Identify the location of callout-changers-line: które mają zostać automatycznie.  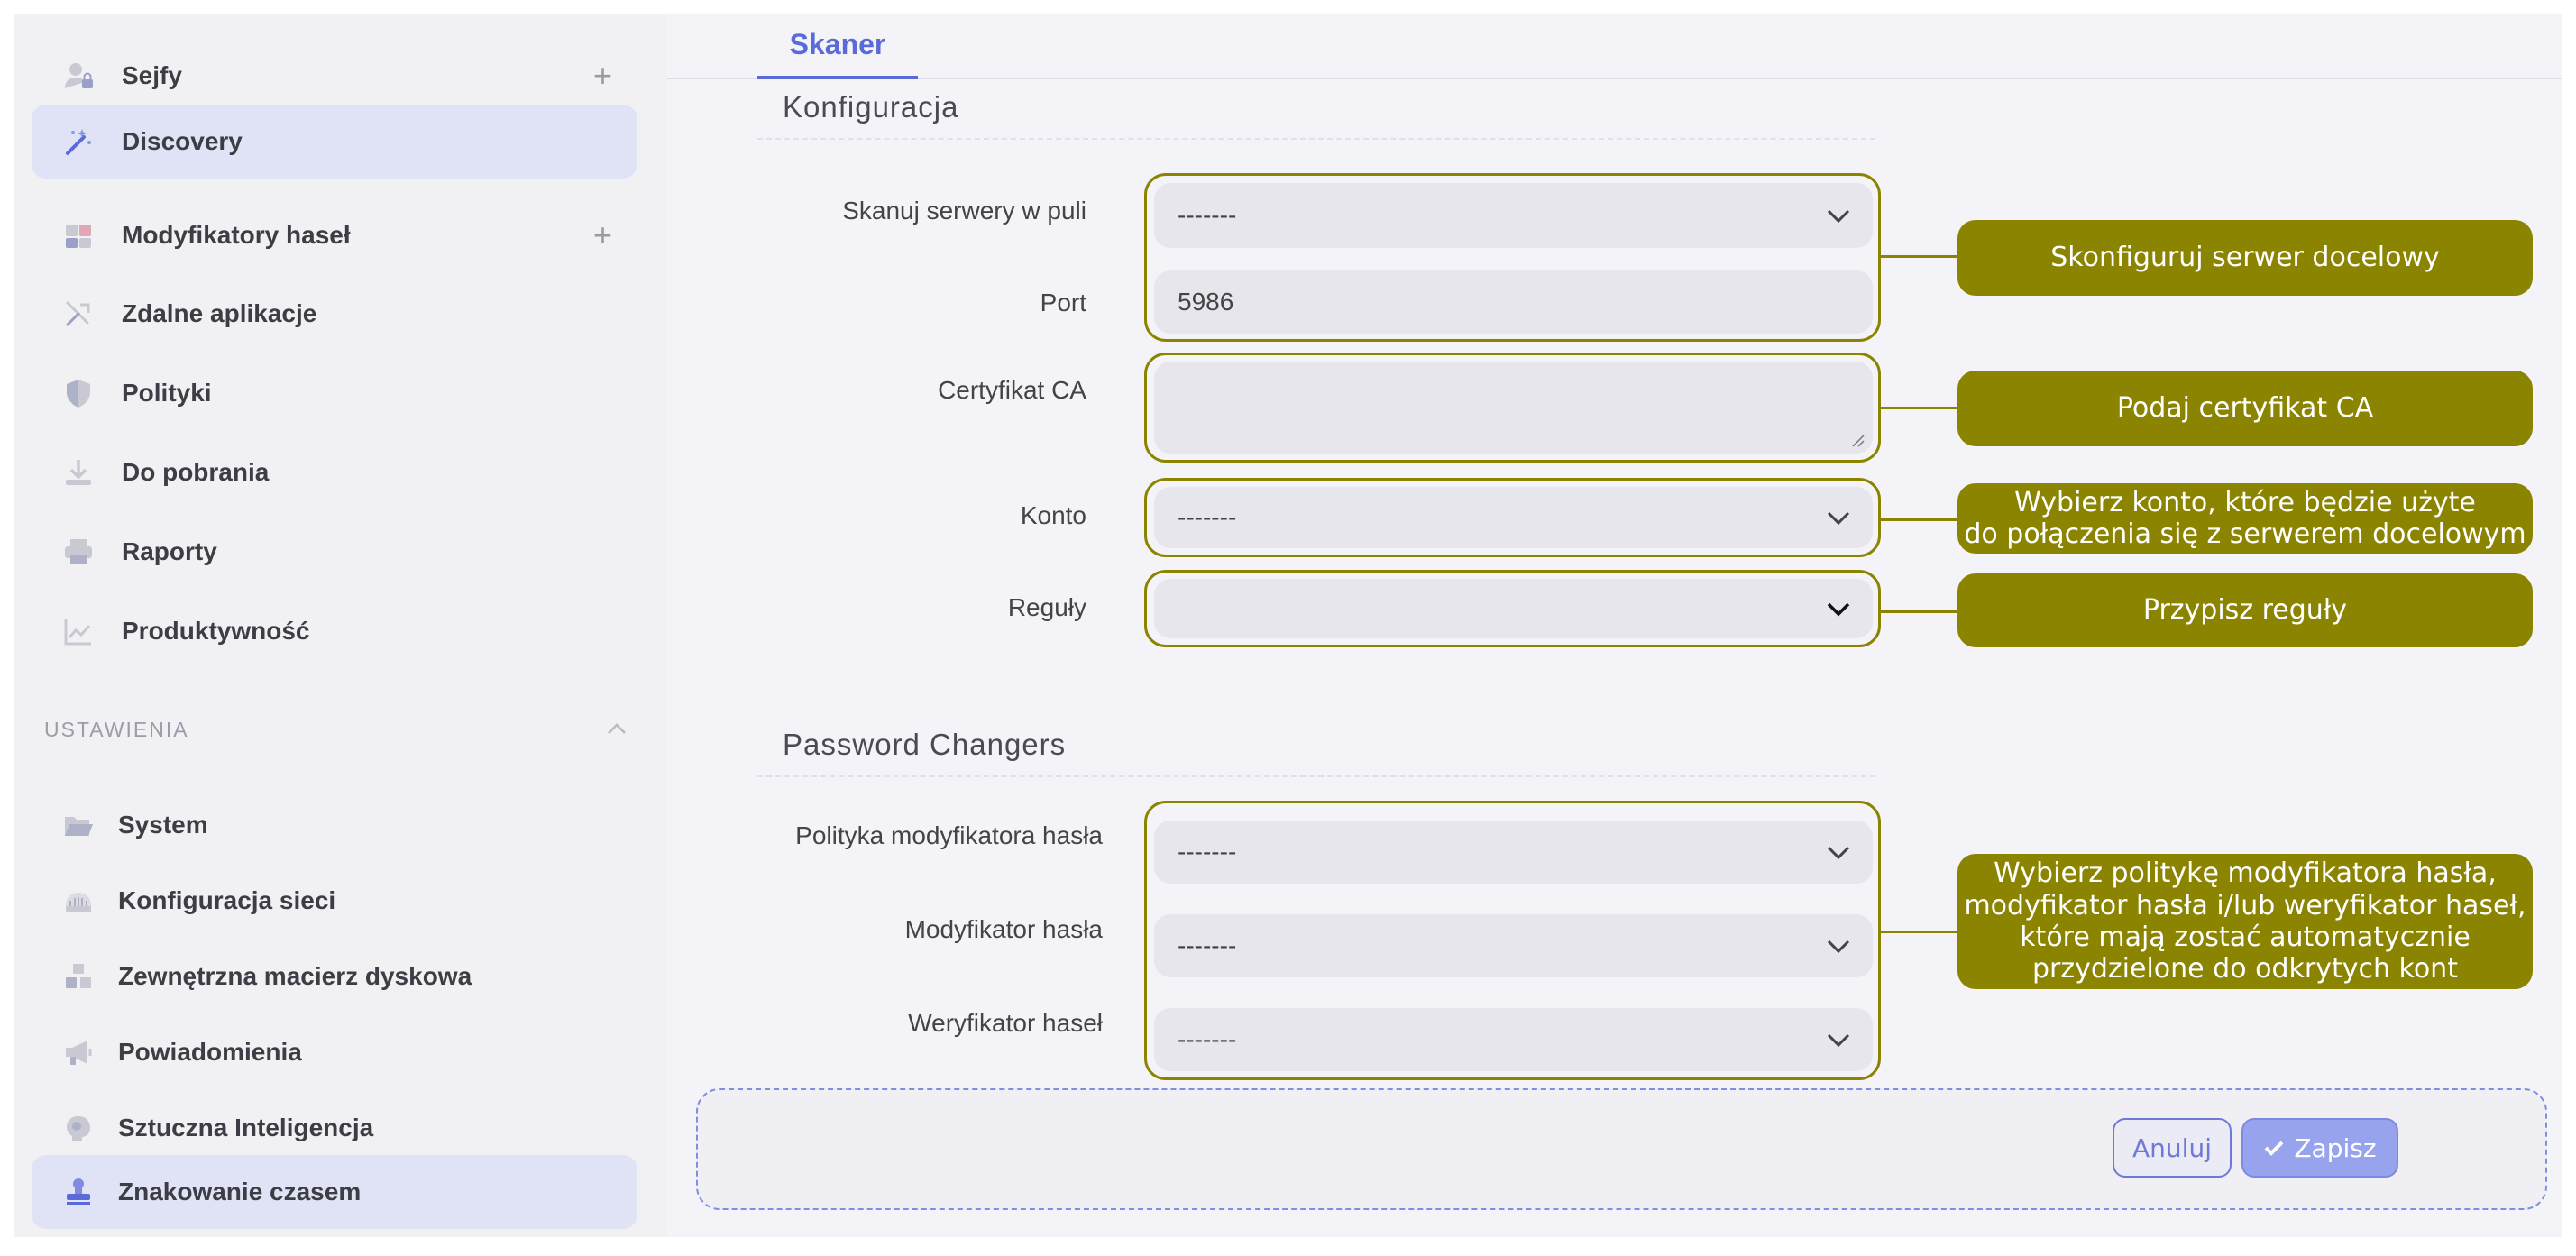
(2245, 937).